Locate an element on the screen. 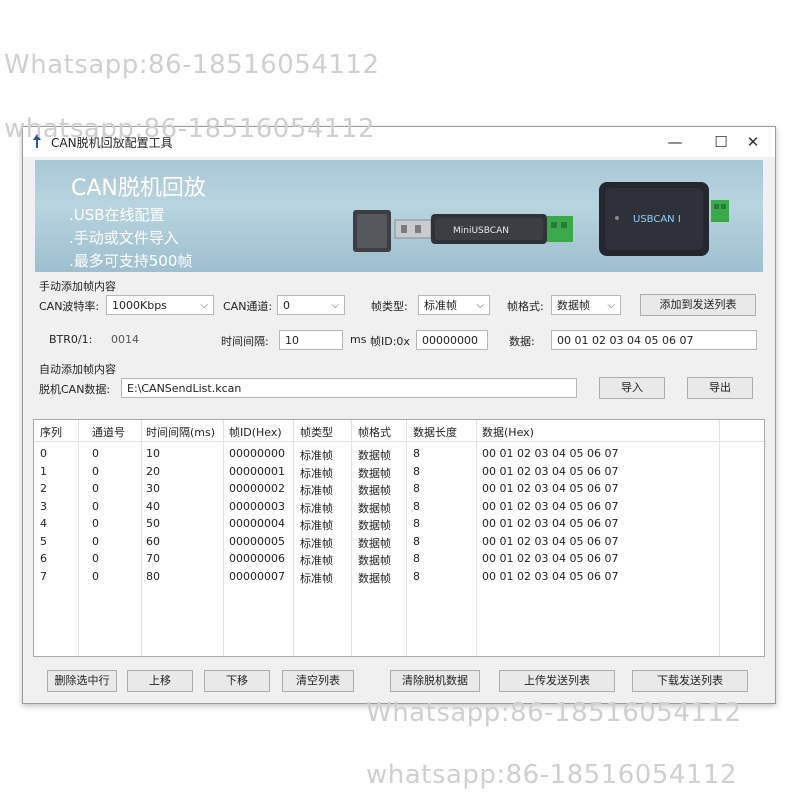 The image size is (800, 800). baud-select: 1000Kbps ⌵ is located at coordinates (160, 305).